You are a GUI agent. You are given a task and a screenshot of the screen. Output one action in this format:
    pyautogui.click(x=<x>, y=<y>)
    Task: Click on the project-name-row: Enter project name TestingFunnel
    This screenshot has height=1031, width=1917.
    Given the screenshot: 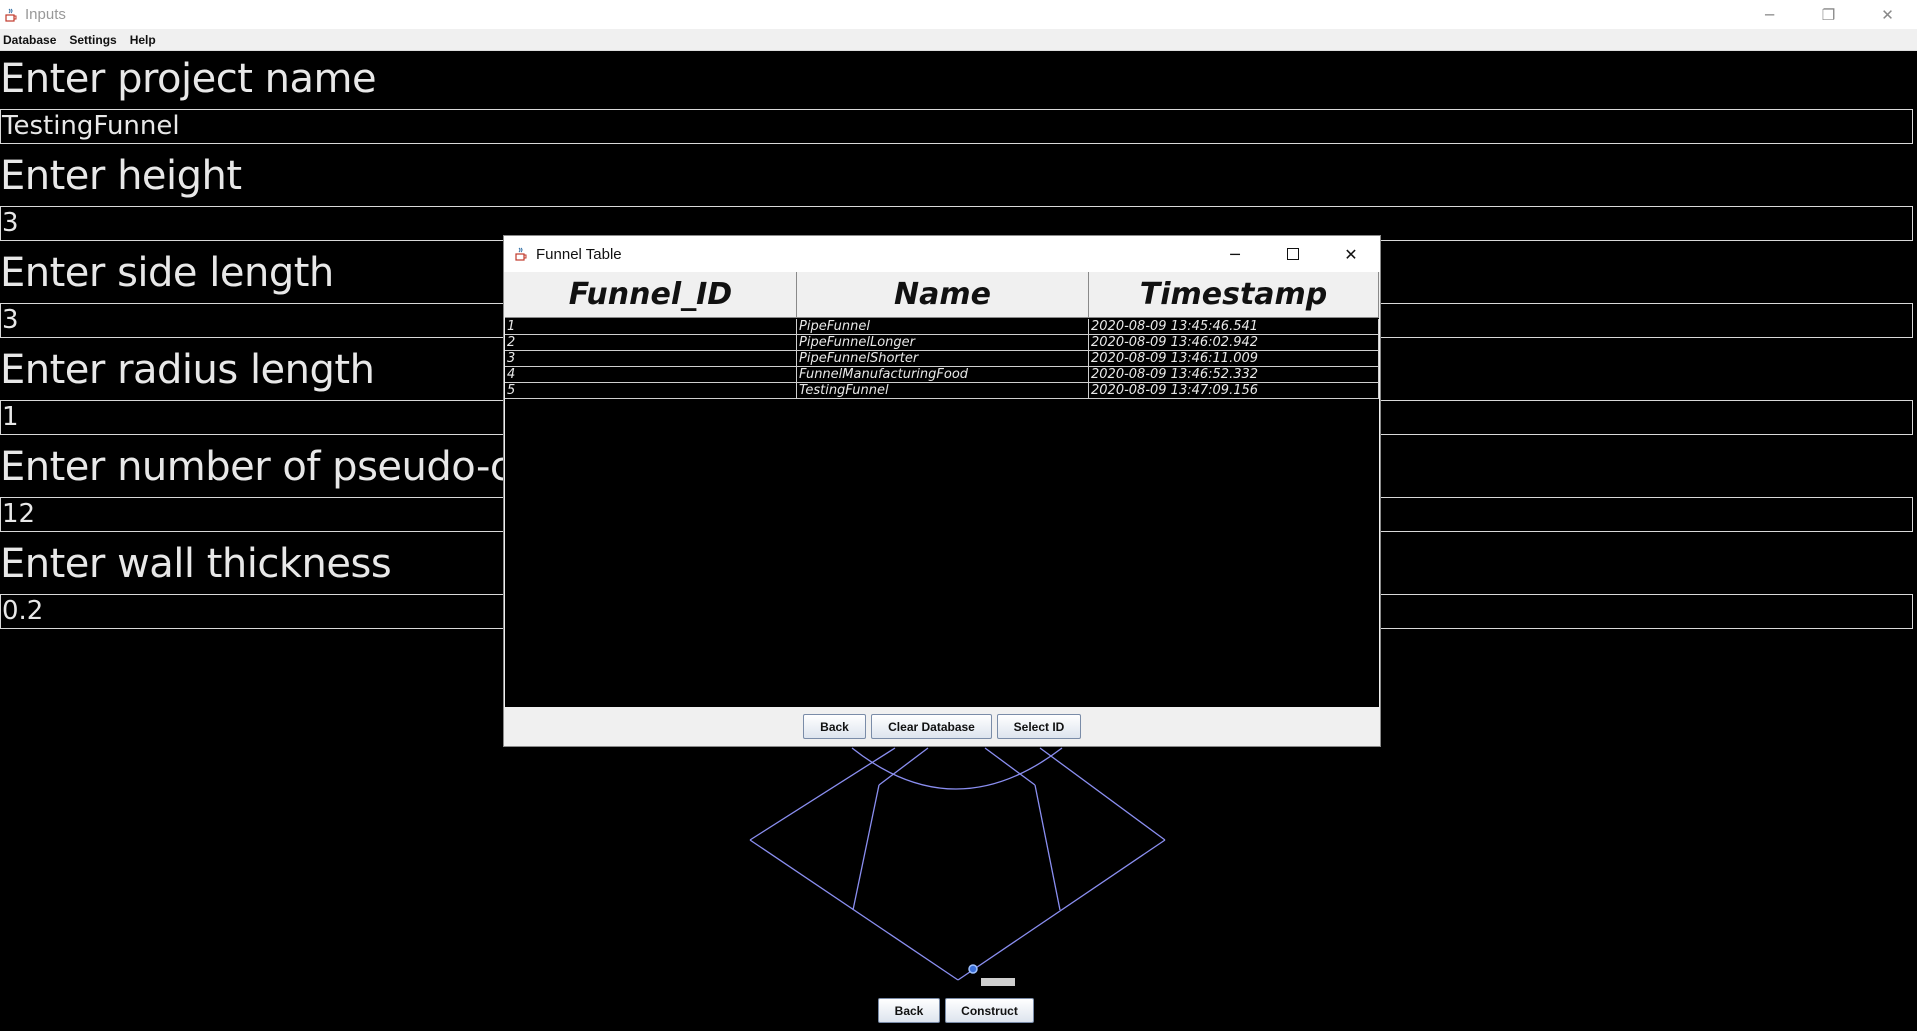 What is the action you would take?
    pyautogui.click(x=958, y=99)
    